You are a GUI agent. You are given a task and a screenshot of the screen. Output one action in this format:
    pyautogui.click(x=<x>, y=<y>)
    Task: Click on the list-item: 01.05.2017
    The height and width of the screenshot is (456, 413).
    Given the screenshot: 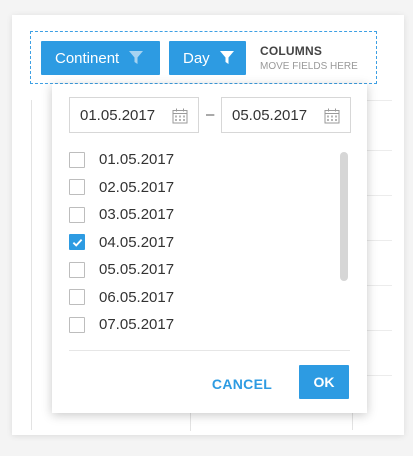 What is the action you would take?
    pyautogui.click(x=209, y=160)
    